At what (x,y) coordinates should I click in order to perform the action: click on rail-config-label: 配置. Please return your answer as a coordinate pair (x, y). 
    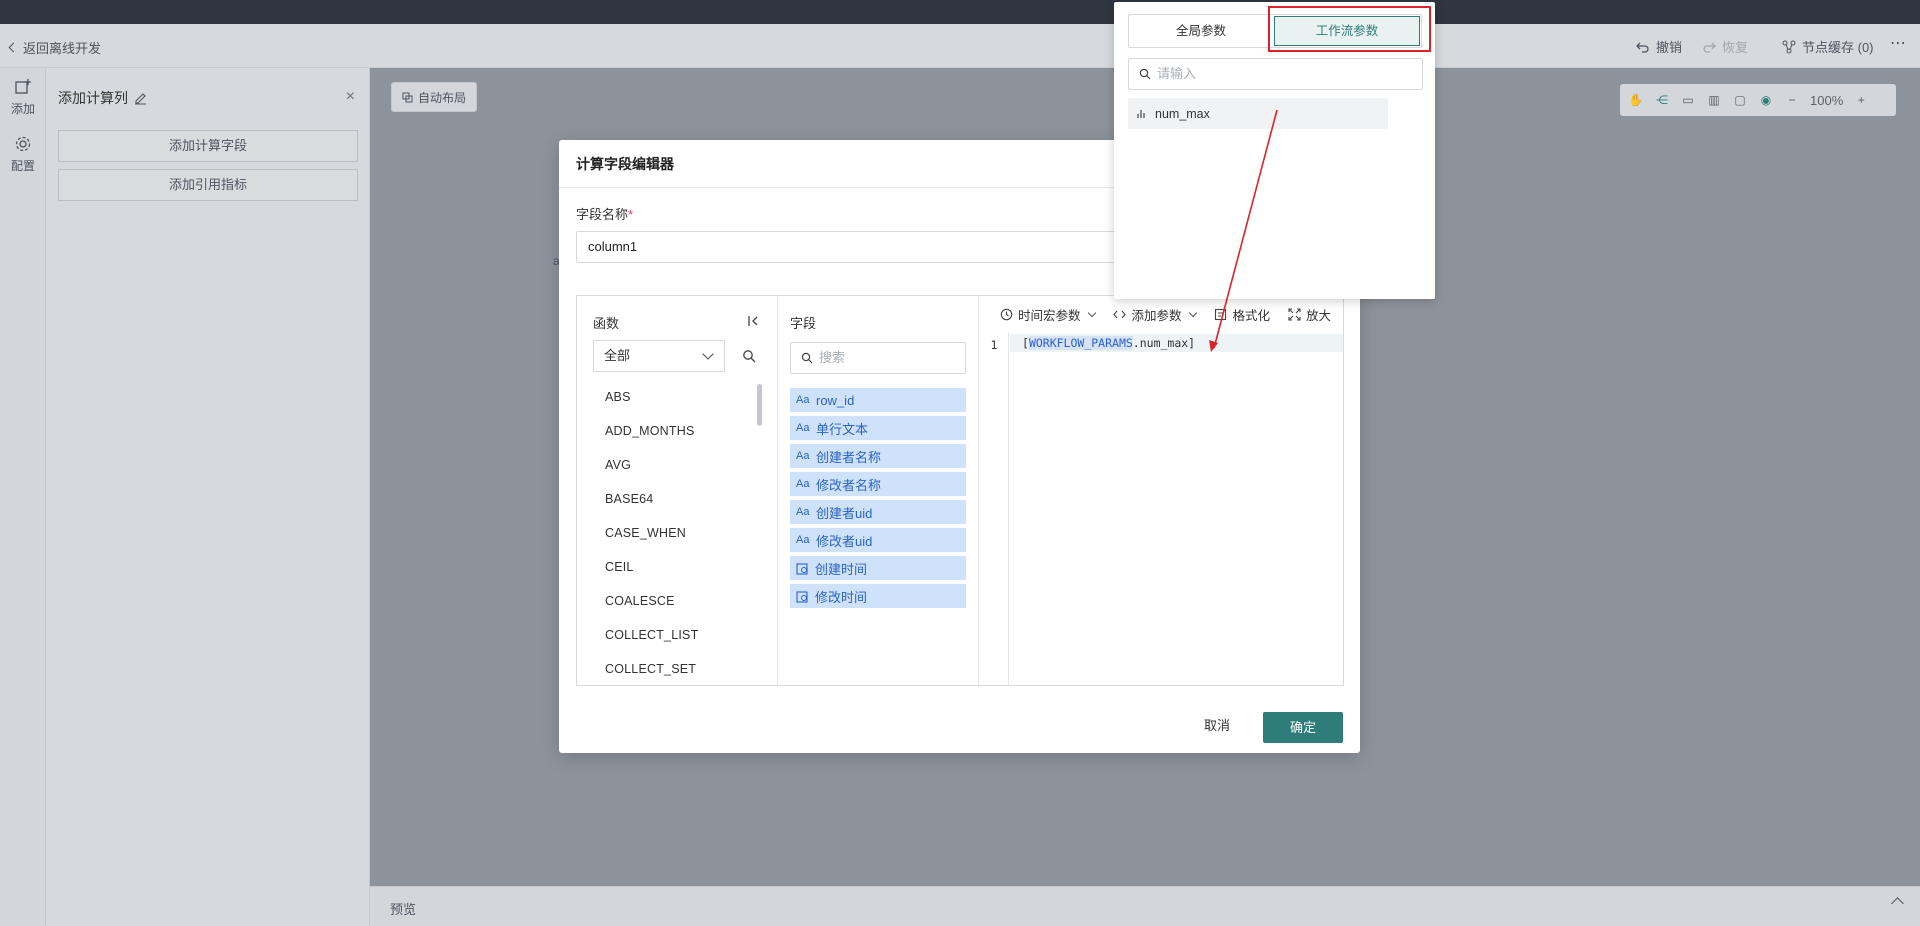
    Looking at the image, I should click on (22, 166).